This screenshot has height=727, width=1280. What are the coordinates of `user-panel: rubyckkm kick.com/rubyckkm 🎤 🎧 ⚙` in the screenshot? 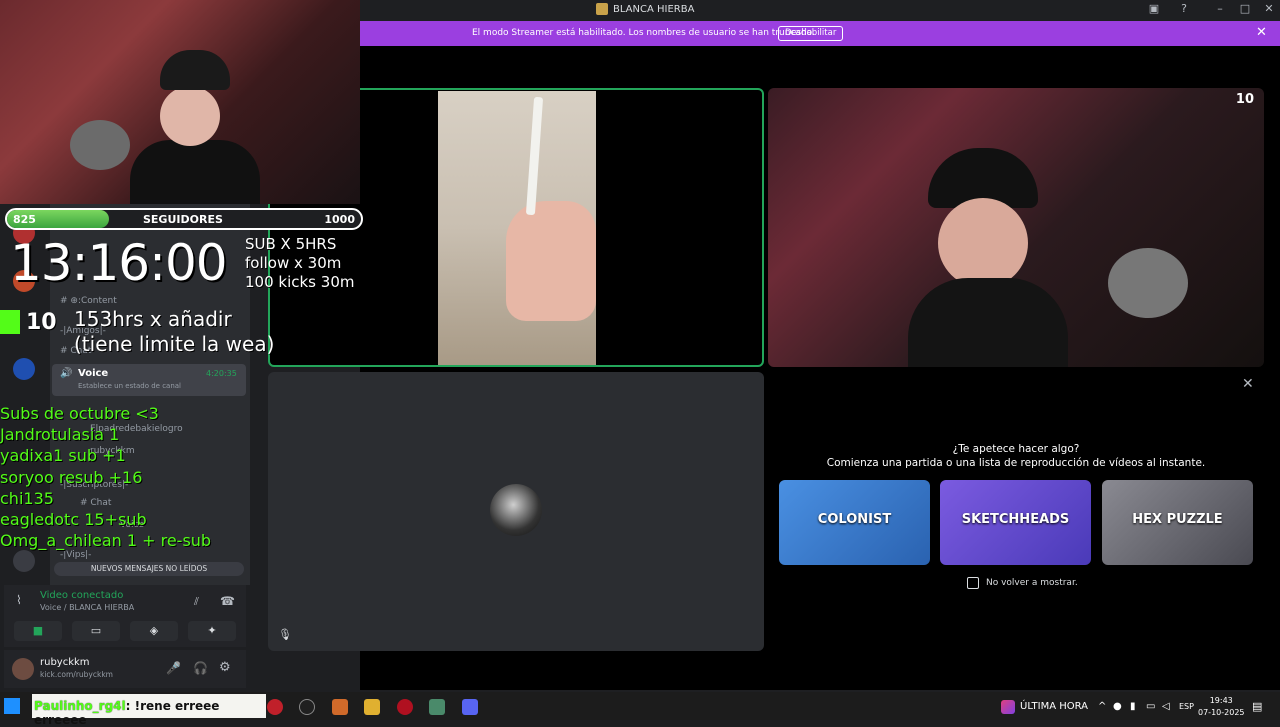 It's located at (125, 669).